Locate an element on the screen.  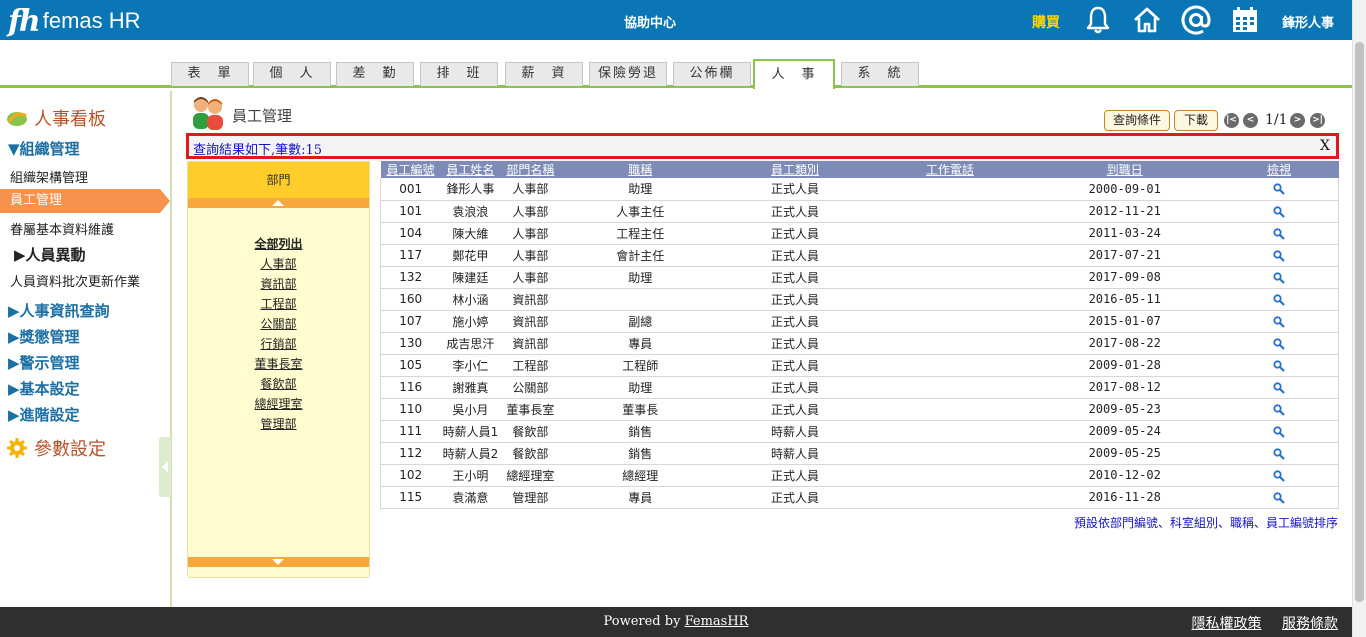
dept-link-all: 全部列出 is located at coordinates (278, 244).